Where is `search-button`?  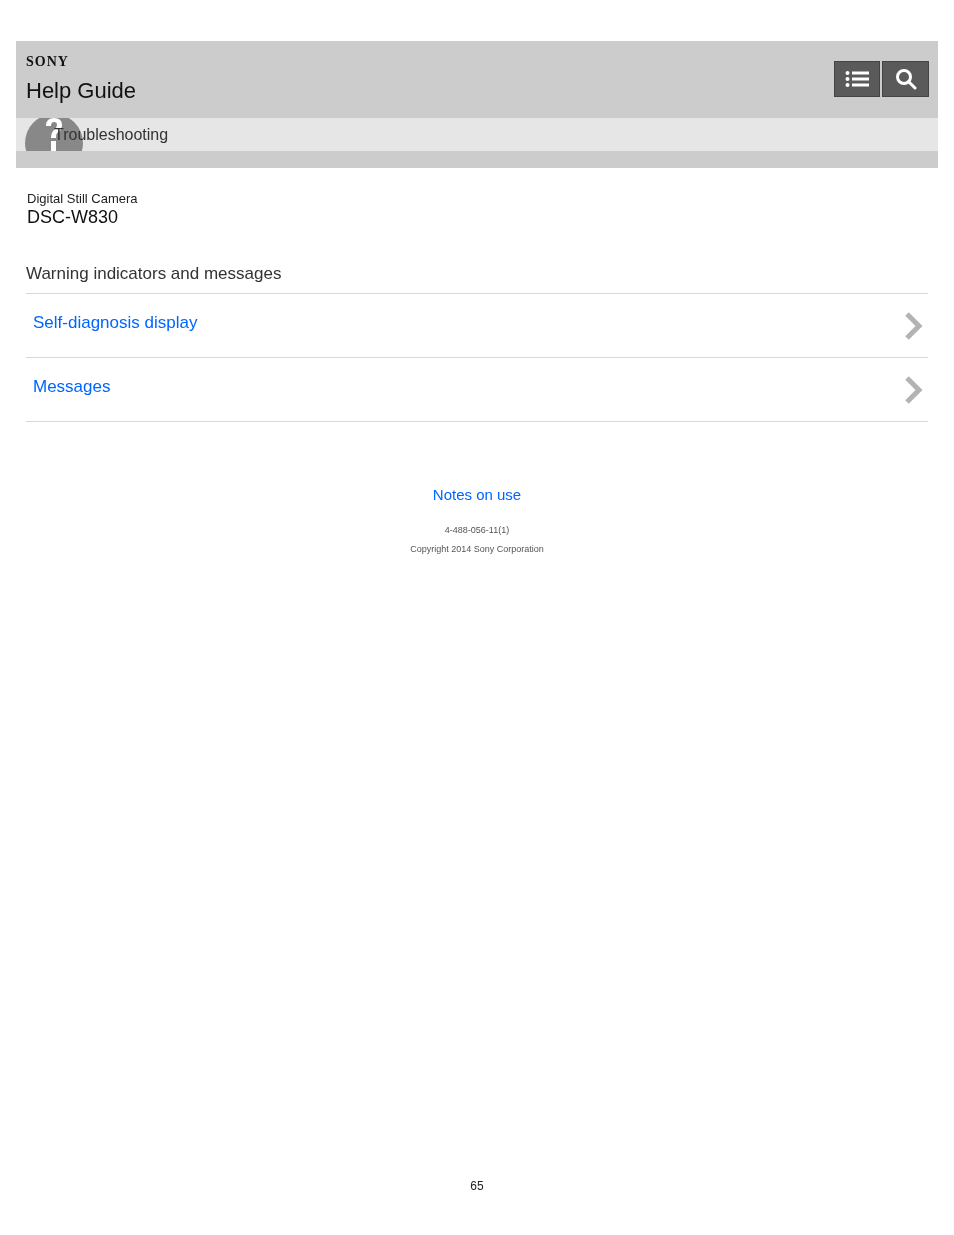 search-button is located at coordinates (905, 79).